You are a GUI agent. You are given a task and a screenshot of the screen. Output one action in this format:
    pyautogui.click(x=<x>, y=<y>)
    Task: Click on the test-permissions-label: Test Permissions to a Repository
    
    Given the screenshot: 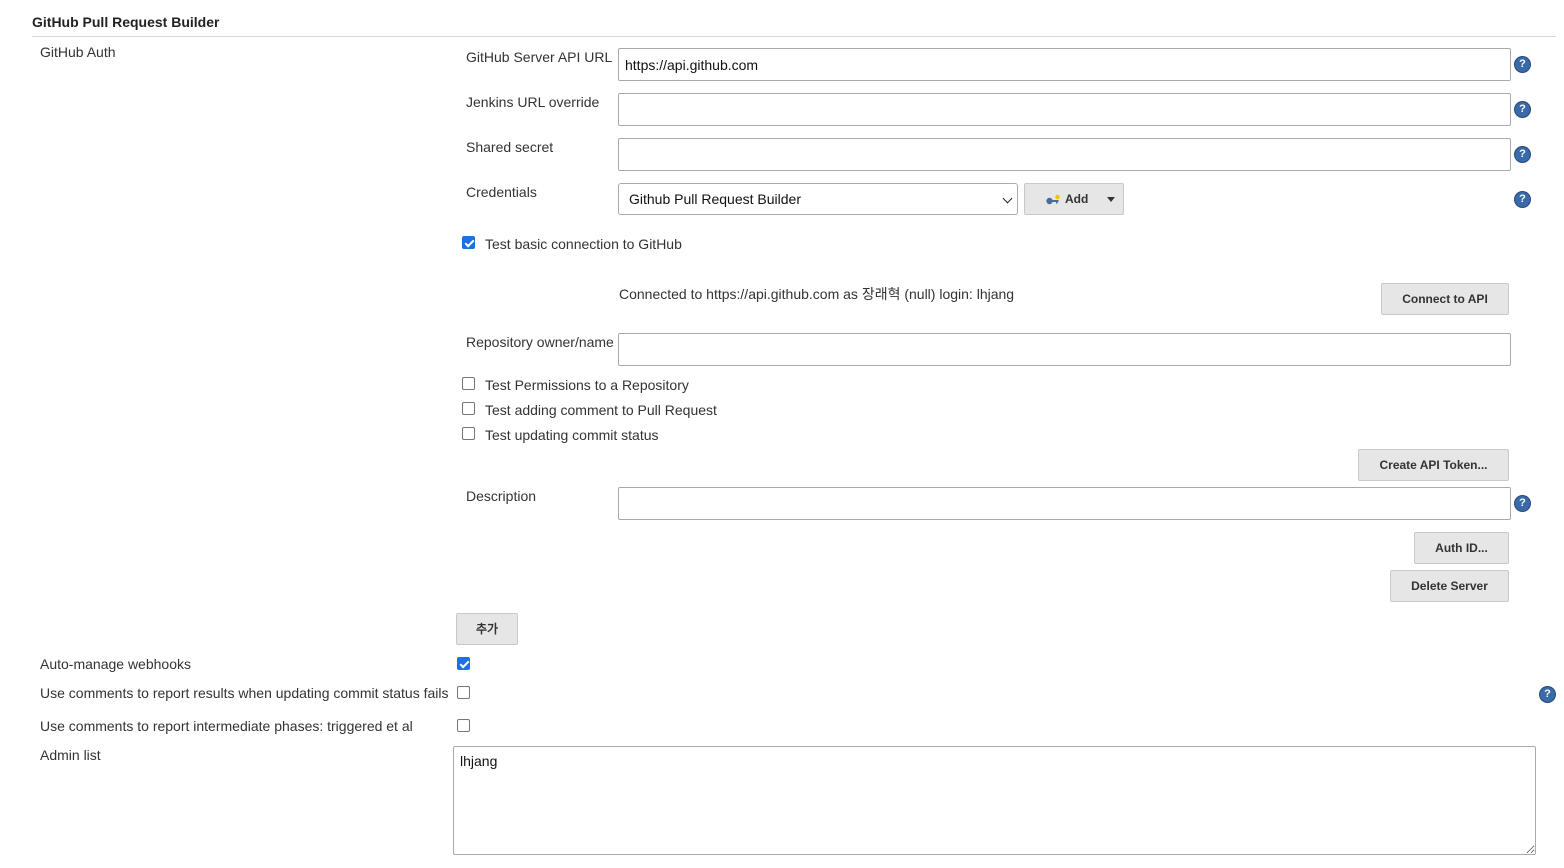 What is the action you would take?
    pyautogui.click(x=587, y=385)
    